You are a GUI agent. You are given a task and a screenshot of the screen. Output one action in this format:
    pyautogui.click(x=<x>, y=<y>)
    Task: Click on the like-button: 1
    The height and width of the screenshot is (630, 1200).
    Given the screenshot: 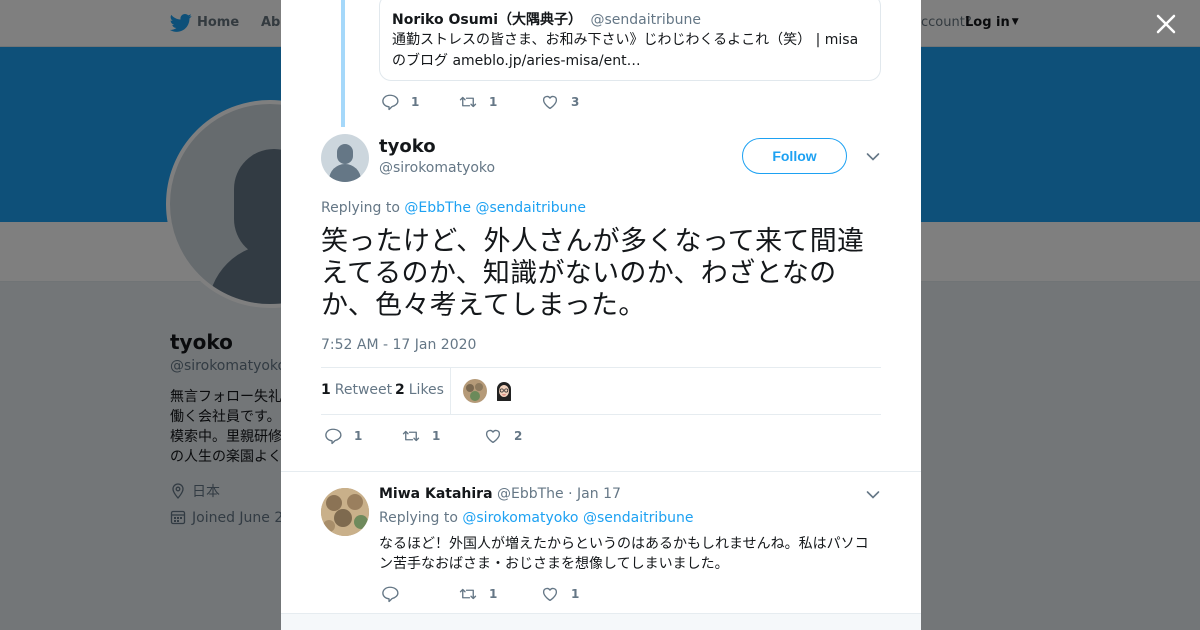 What is the action you would take?
    pyautogui.click(x=560, y=594)
    